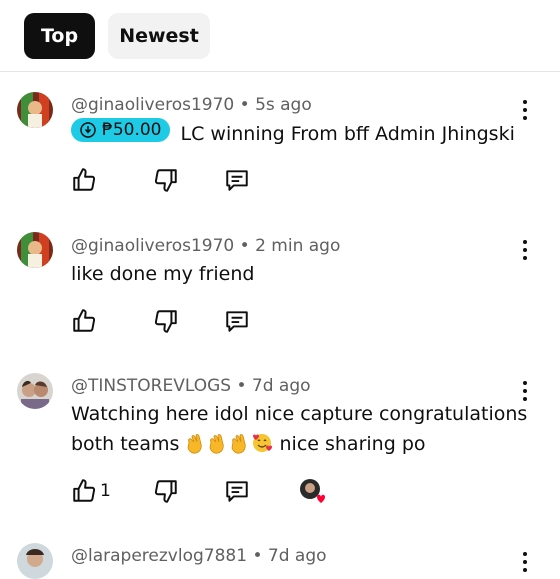 The image size is (560, 579). I want to click on super-thanks-amount: ₱50.00, so click(132, 130).